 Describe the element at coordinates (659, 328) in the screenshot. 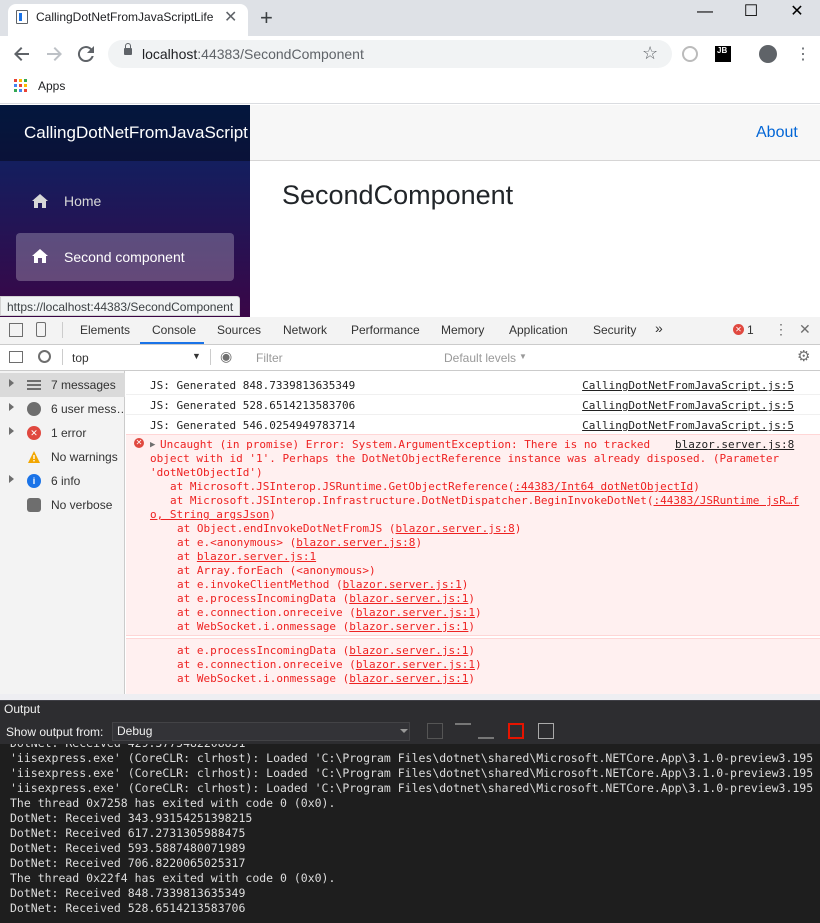

I see `more-tabs-button: »` at that location.